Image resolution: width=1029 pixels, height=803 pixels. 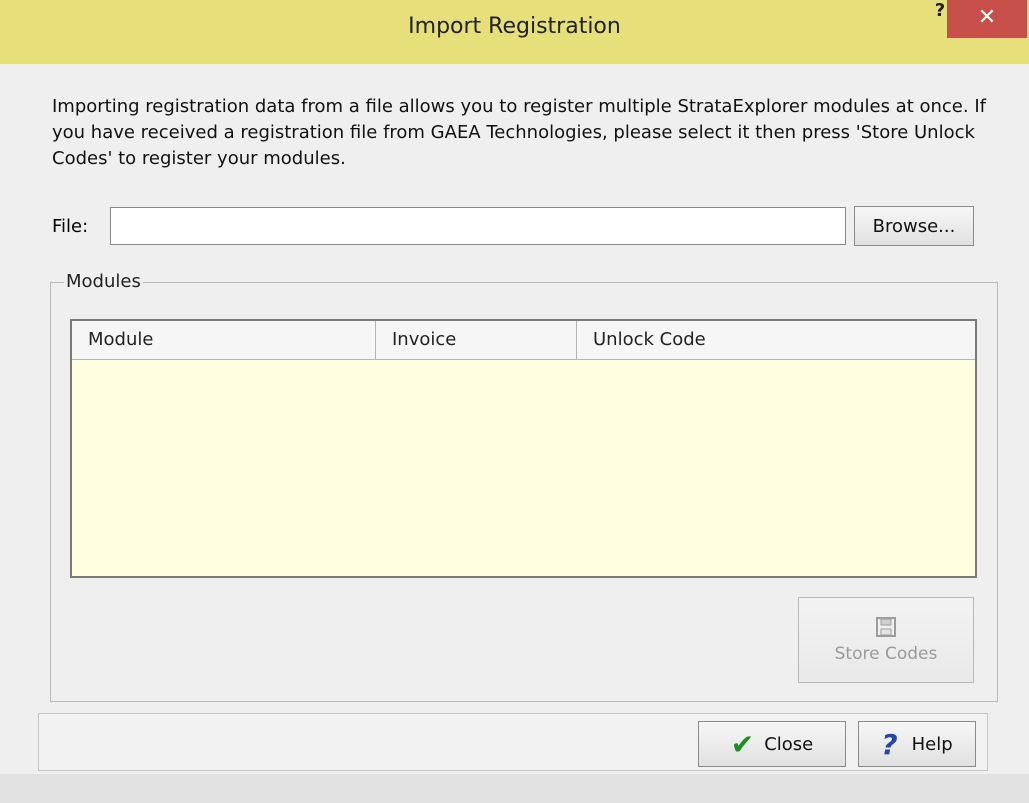 I want to click on modules-table-header: Module Invoice Unlock Code, so click(x=523, y=340).